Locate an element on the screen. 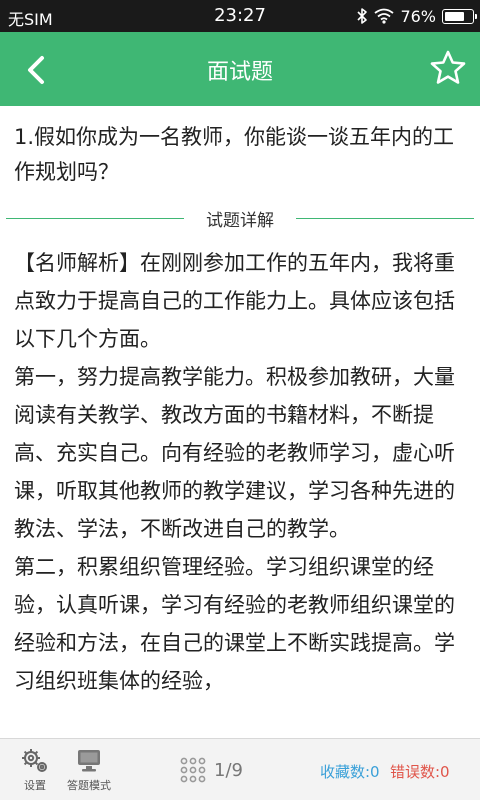 Image resolution: width=480 pixels, height=800 pixels. battery-percent: 76% is located at coordinates (418, 16).